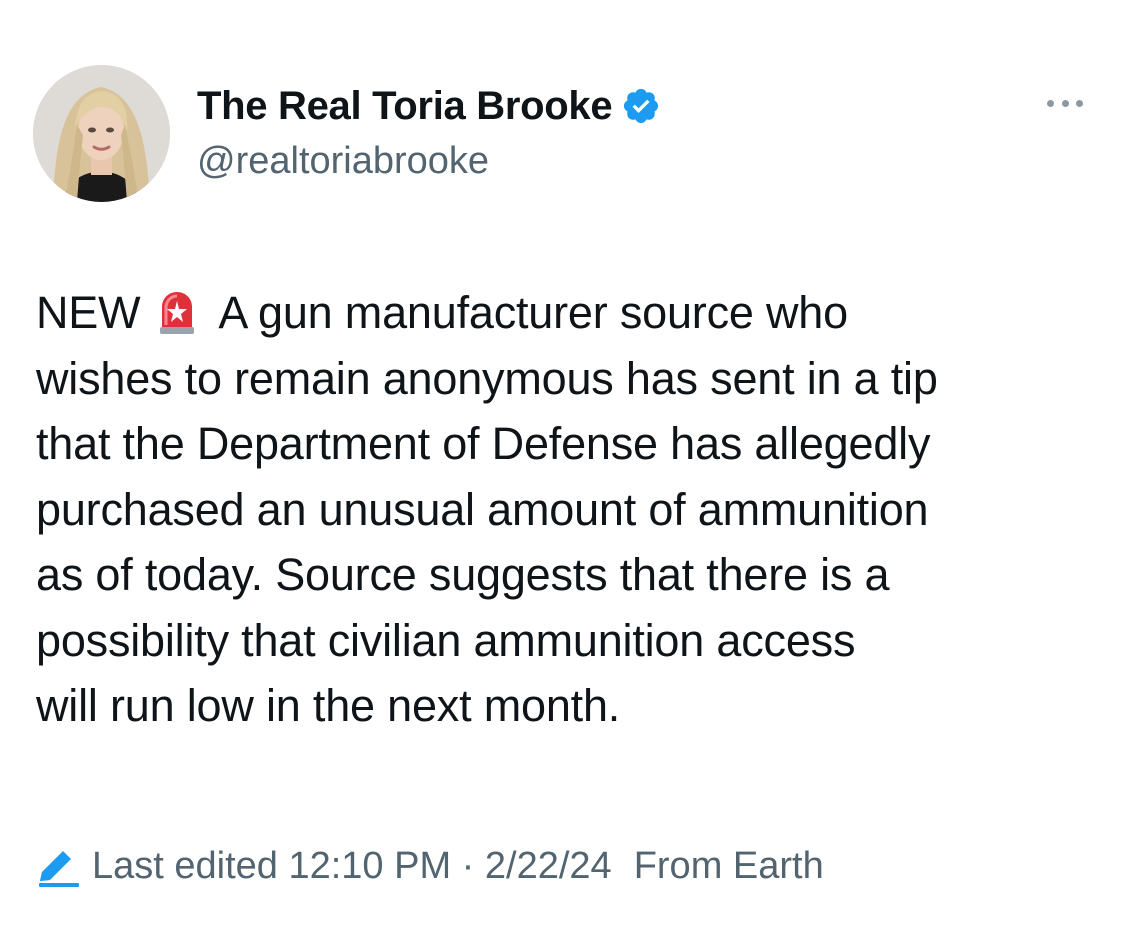 Image resolution: width=1125 pixels, height=941 pixels. I want to click on author-avatar, so click(101, 133).